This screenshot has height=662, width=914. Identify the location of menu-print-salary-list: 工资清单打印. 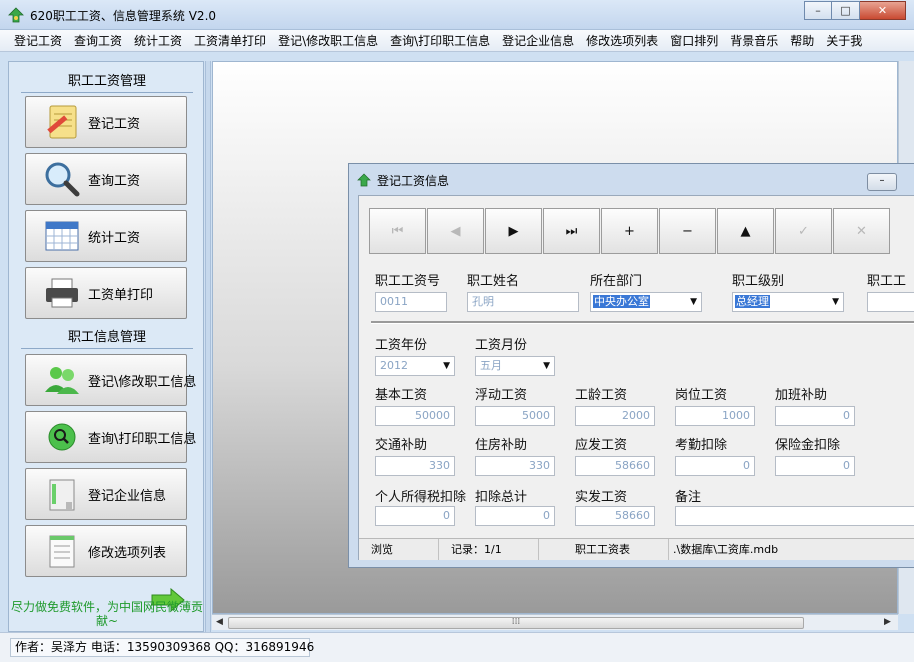
(230, 41).